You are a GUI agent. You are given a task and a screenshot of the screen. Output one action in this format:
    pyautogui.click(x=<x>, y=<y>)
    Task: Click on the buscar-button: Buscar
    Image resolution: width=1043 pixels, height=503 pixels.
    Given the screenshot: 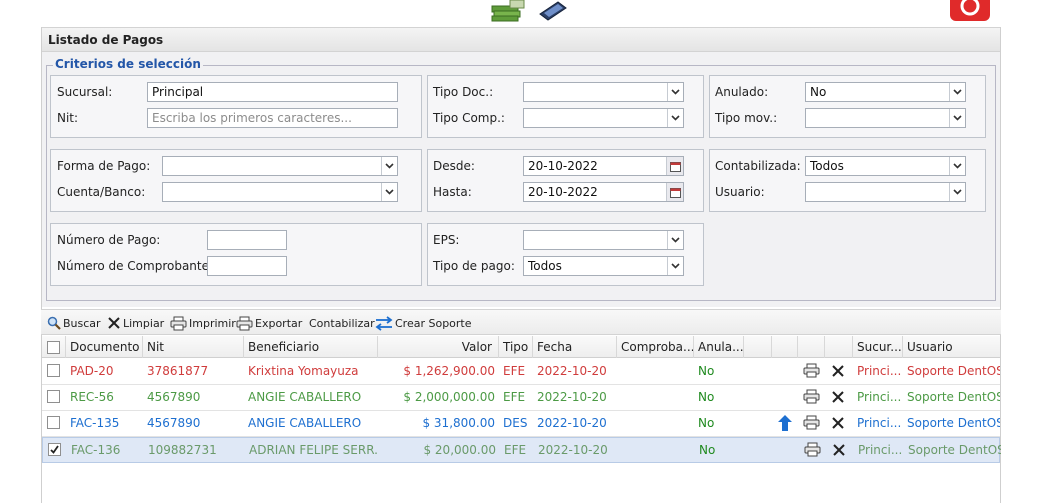 What is the action you would take?
    pyautogui.click(x=74, y=323)
    